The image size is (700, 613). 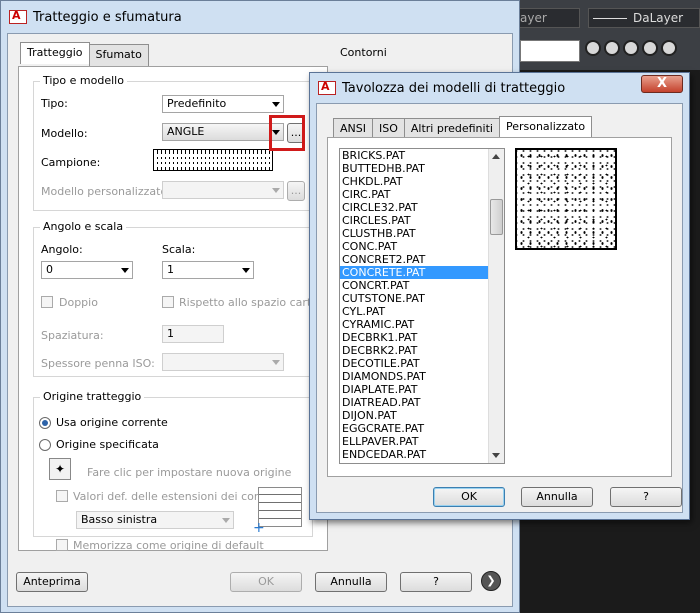 I want to click on dialog-title: Tratteggio e sfumatura, so click(x=107, y=17).